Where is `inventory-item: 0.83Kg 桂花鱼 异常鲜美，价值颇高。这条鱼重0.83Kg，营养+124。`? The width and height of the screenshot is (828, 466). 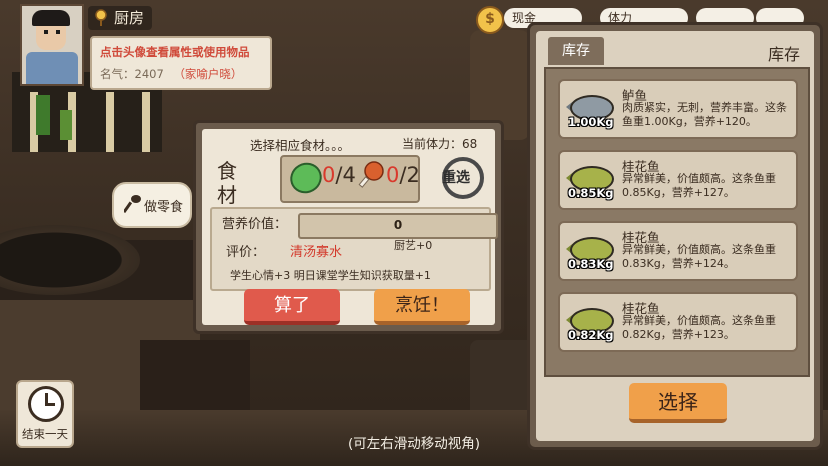 inventory-item: 0.83Kg 桂花鱼 异常鲜美，价值颇高。这条鱼重0.83Kg，营养+124。 is located at coordinates (678, 251).